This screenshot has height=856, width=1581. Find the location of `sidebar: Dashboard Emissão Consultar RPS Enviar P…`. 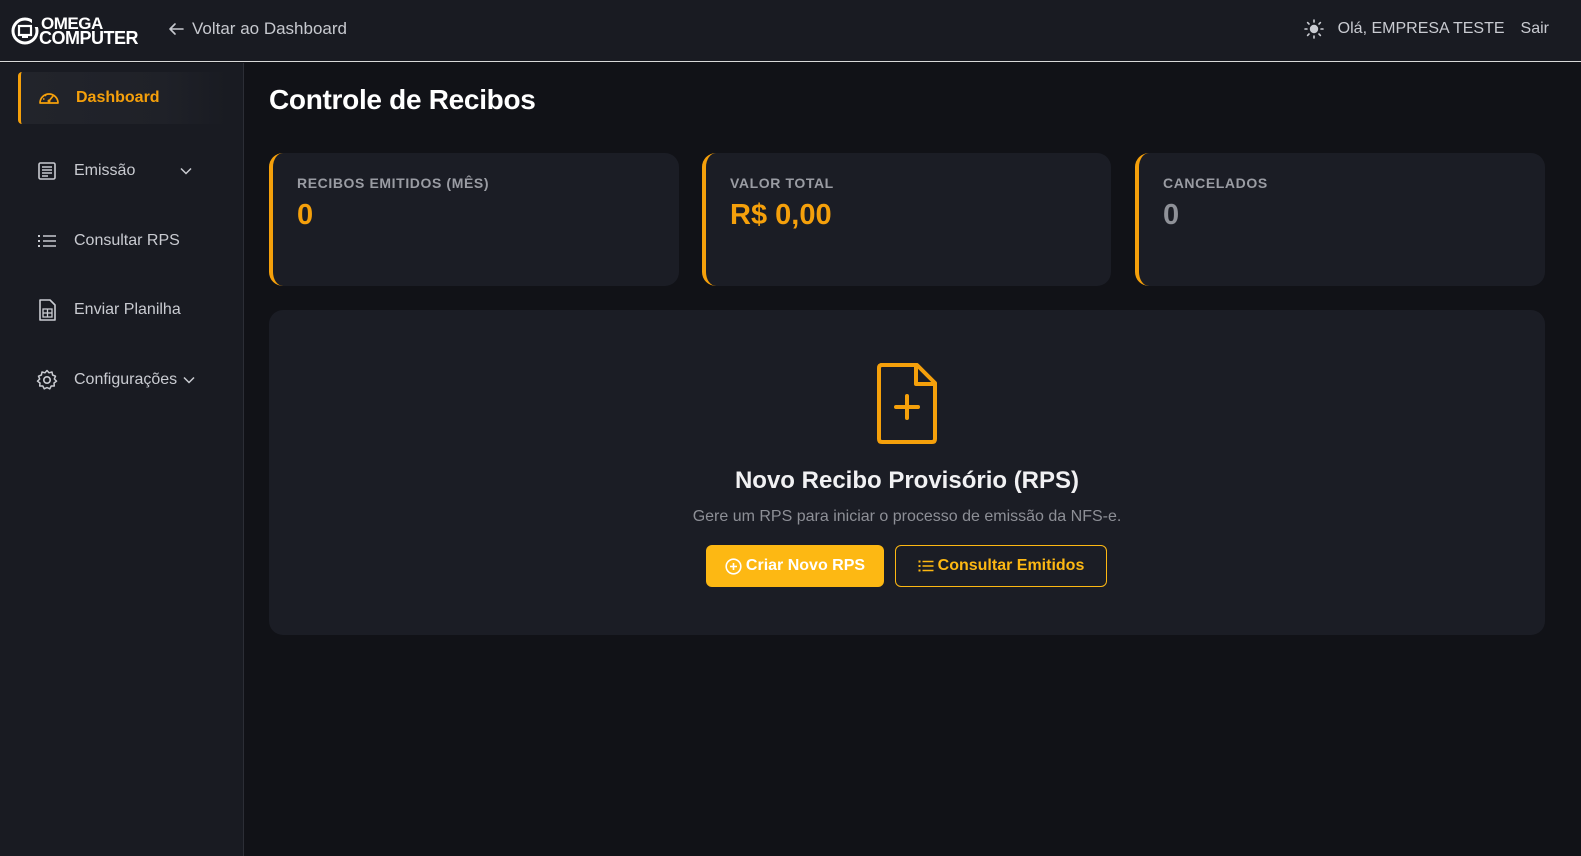

sidebar: Dashboard Emissão Consultar RPS Enviar P… is located at coordinates (122, 459).